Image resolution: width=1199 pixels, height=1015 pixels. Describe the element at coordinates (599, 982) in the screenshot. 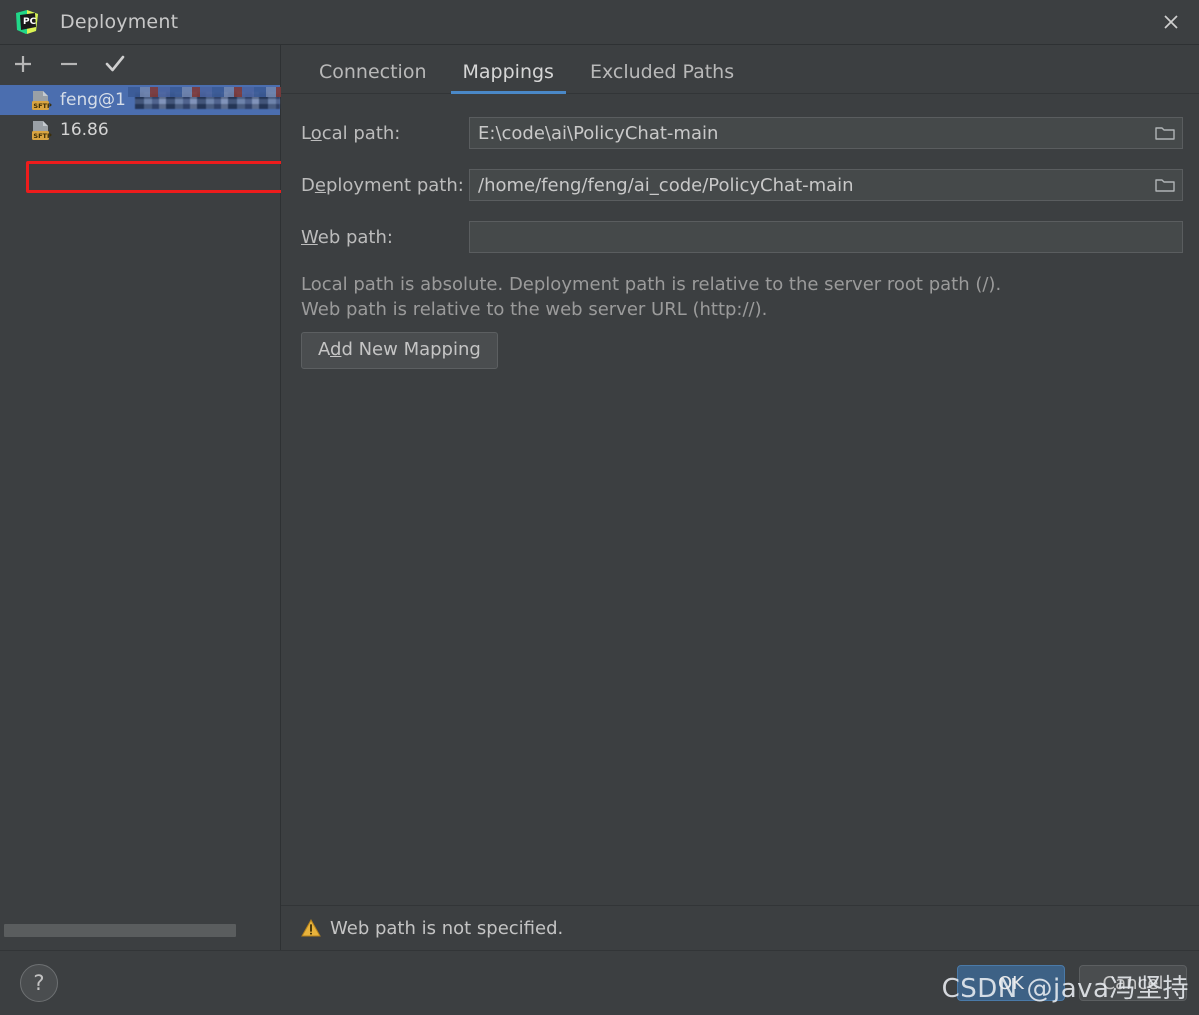

I see `dialog-footer: ? OK Cancel` at that location.